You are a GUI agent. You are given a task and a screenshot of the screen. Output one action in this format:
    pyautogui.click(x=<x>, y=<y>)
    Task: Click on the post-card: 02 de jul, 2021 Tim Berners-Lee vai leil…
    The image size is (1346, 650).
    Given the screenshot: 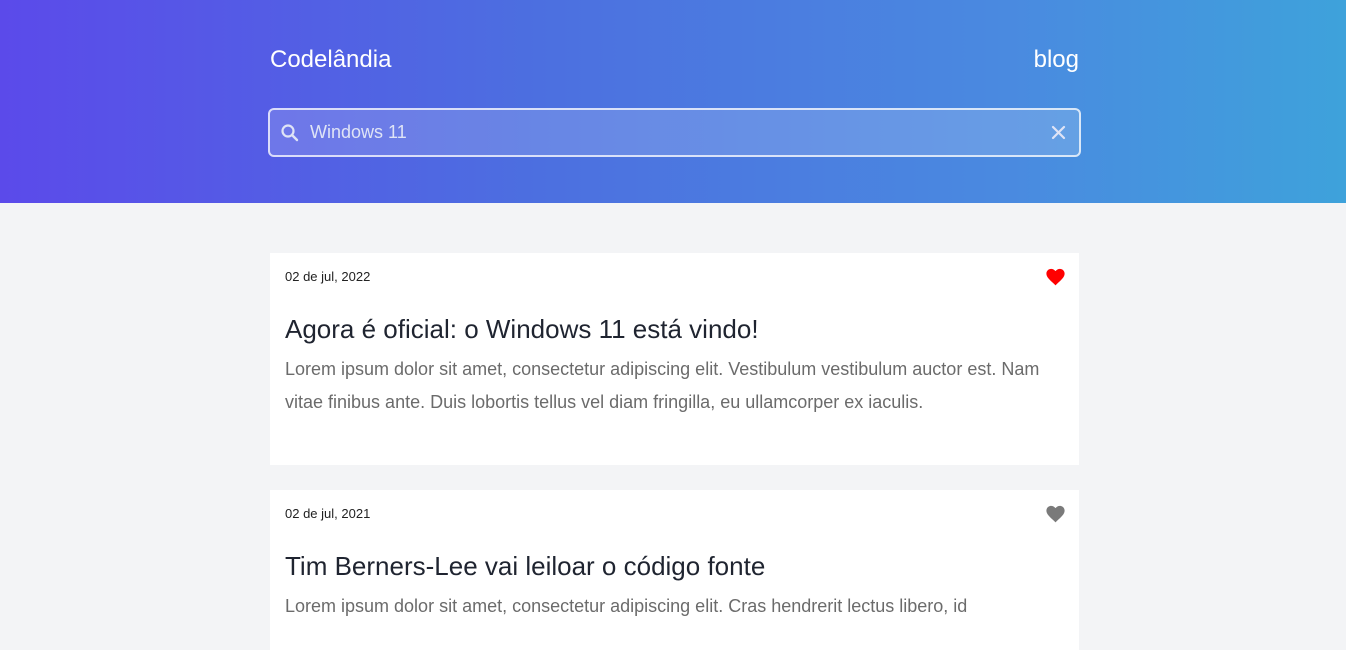 What is the action you would take?
    pyautogui.click(x=674, y=570)
    